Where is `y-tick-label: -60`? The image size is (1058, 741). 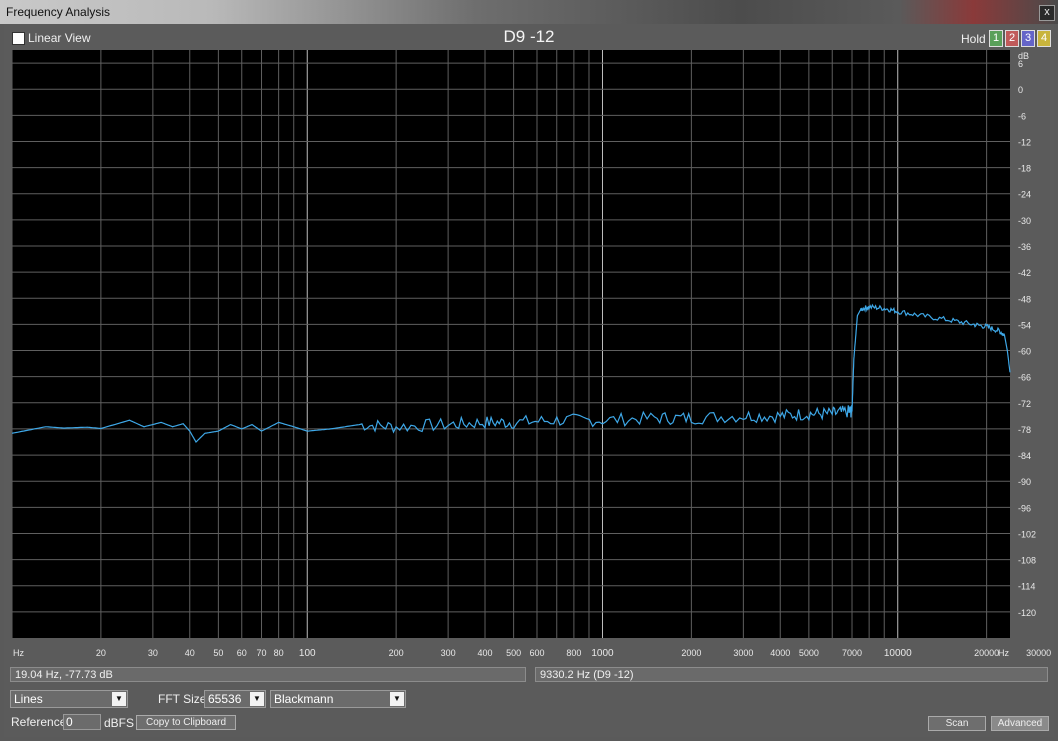 y-tick-label: -60 is located at coordinates (1024, 352).